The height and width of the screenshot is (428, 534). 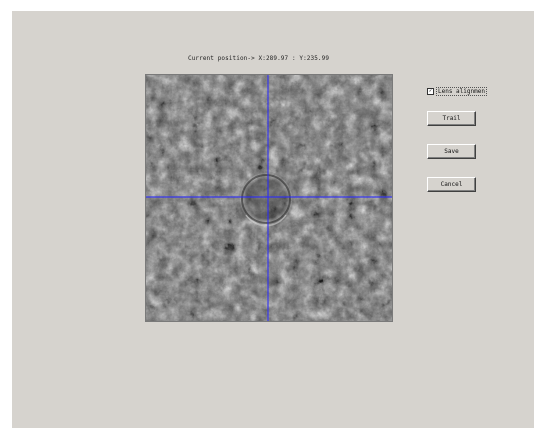 I want to click on trail-button: Trail, so click(x=451, y=118).